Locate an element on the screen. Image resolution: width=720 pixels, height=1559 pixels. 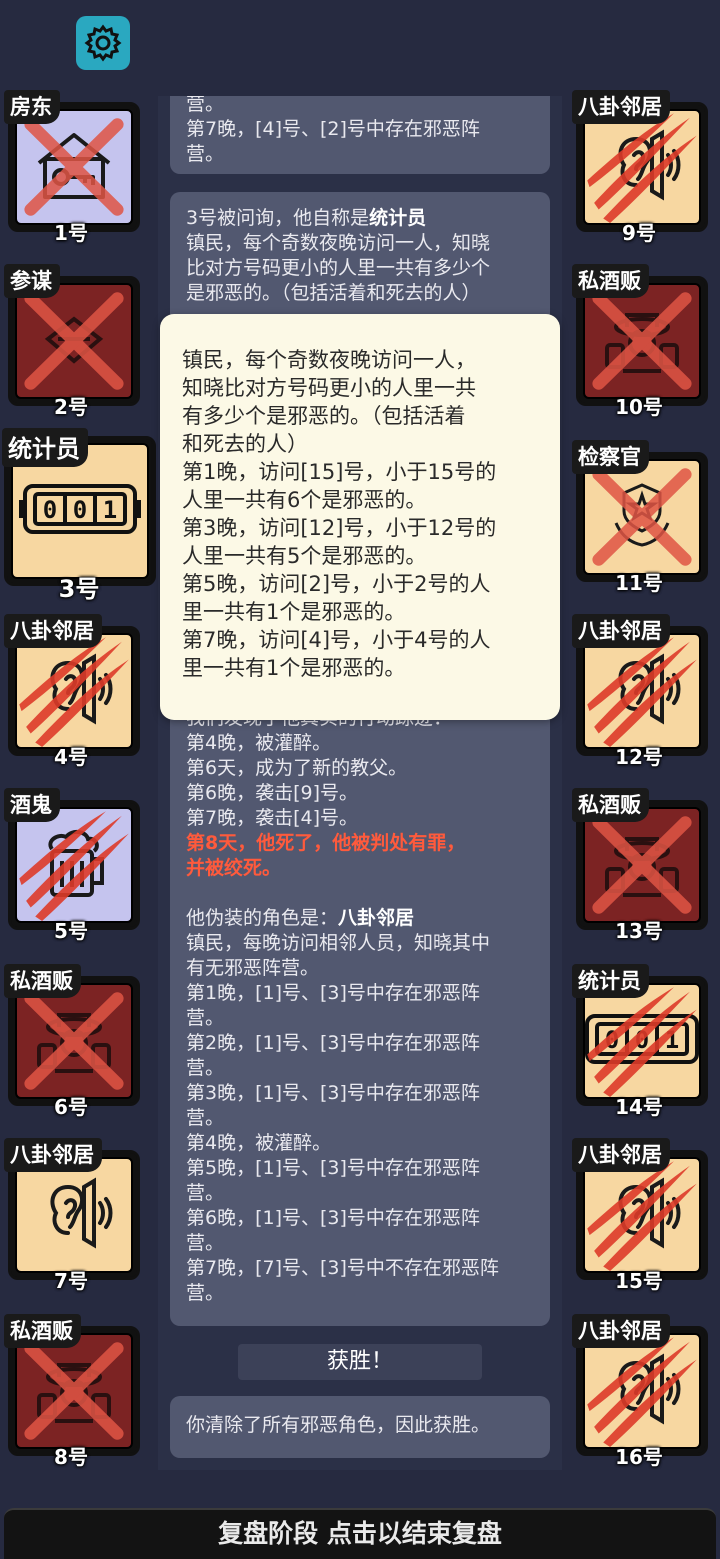
victory-label: 获胜！ is located at coordinates (360, 1362).